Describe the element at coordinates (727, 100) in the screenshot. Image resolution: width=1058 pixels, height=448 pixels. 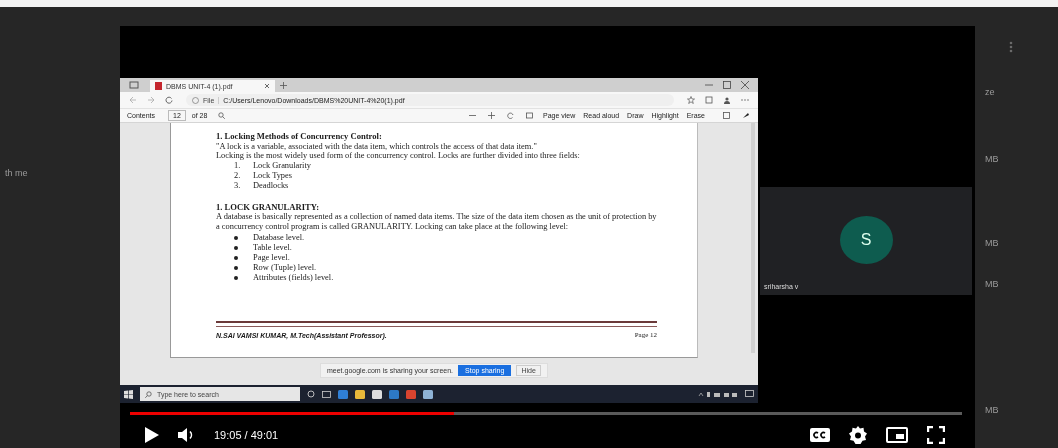
I see `profile-icon` at that location.